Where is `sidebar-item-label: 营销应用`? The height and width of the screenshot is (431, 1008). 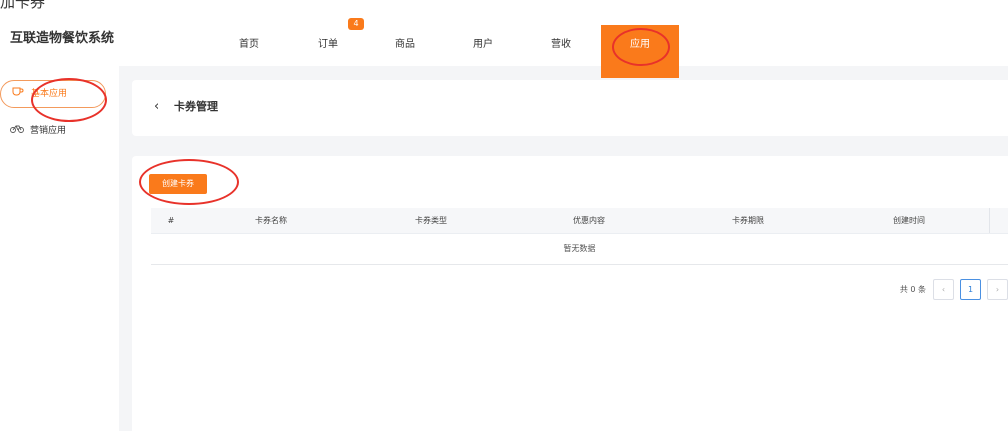 sidebar-item-label: 营销应用 is located at coordinates (48, 131).